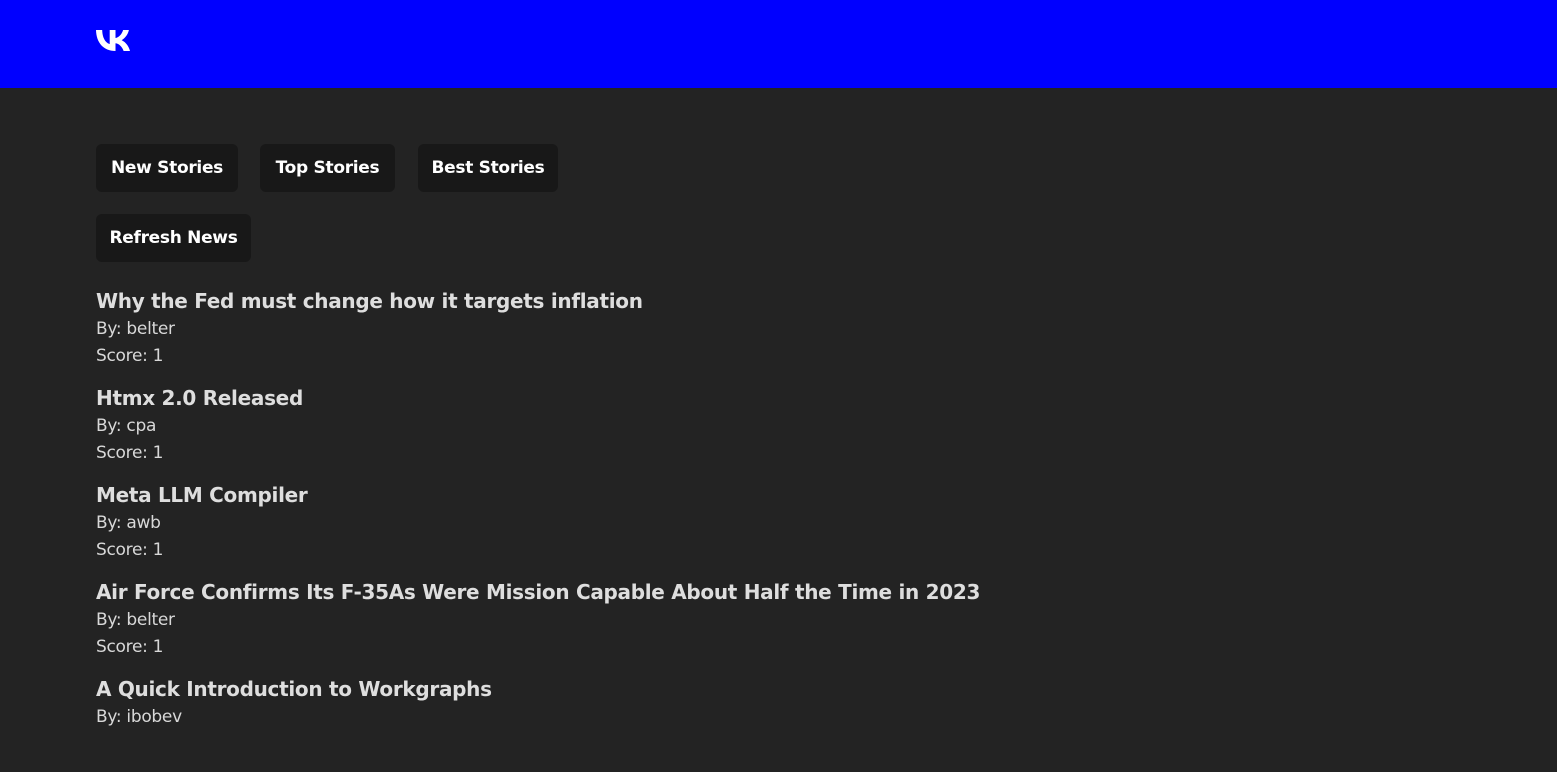 This screenshot has height=772, width=1557. Describe the element at coordinates (327, 168) in the screenshot. I see `top-stories-button: Top Stories` at that location.